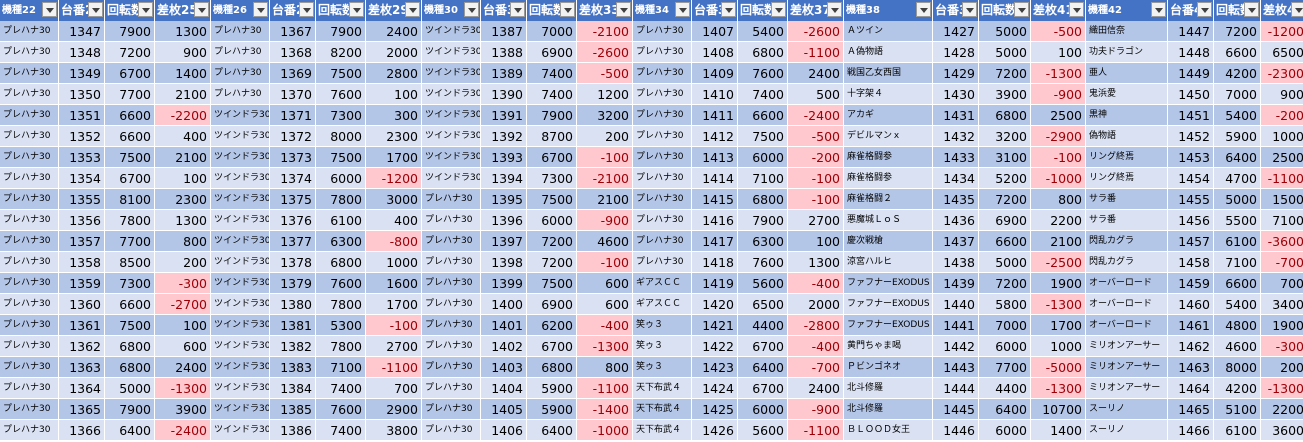 This screenshot has width=1303, height=442. What do you see at coordinates (341, 220) in the screenshot?
I see `cell-spins: 6100` at bounding box center [341, 220].